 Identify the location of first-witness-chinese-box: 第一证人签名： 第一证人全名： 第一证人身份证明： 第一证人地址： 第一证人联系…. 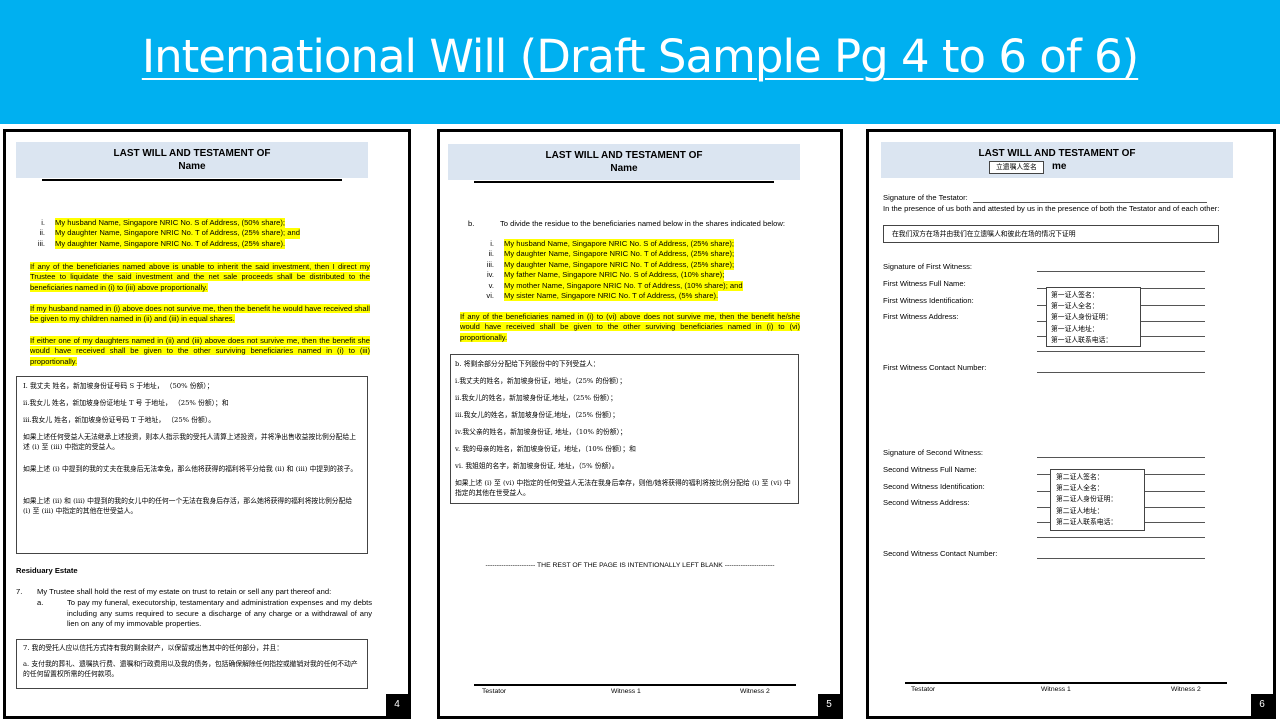
(1093, 317).